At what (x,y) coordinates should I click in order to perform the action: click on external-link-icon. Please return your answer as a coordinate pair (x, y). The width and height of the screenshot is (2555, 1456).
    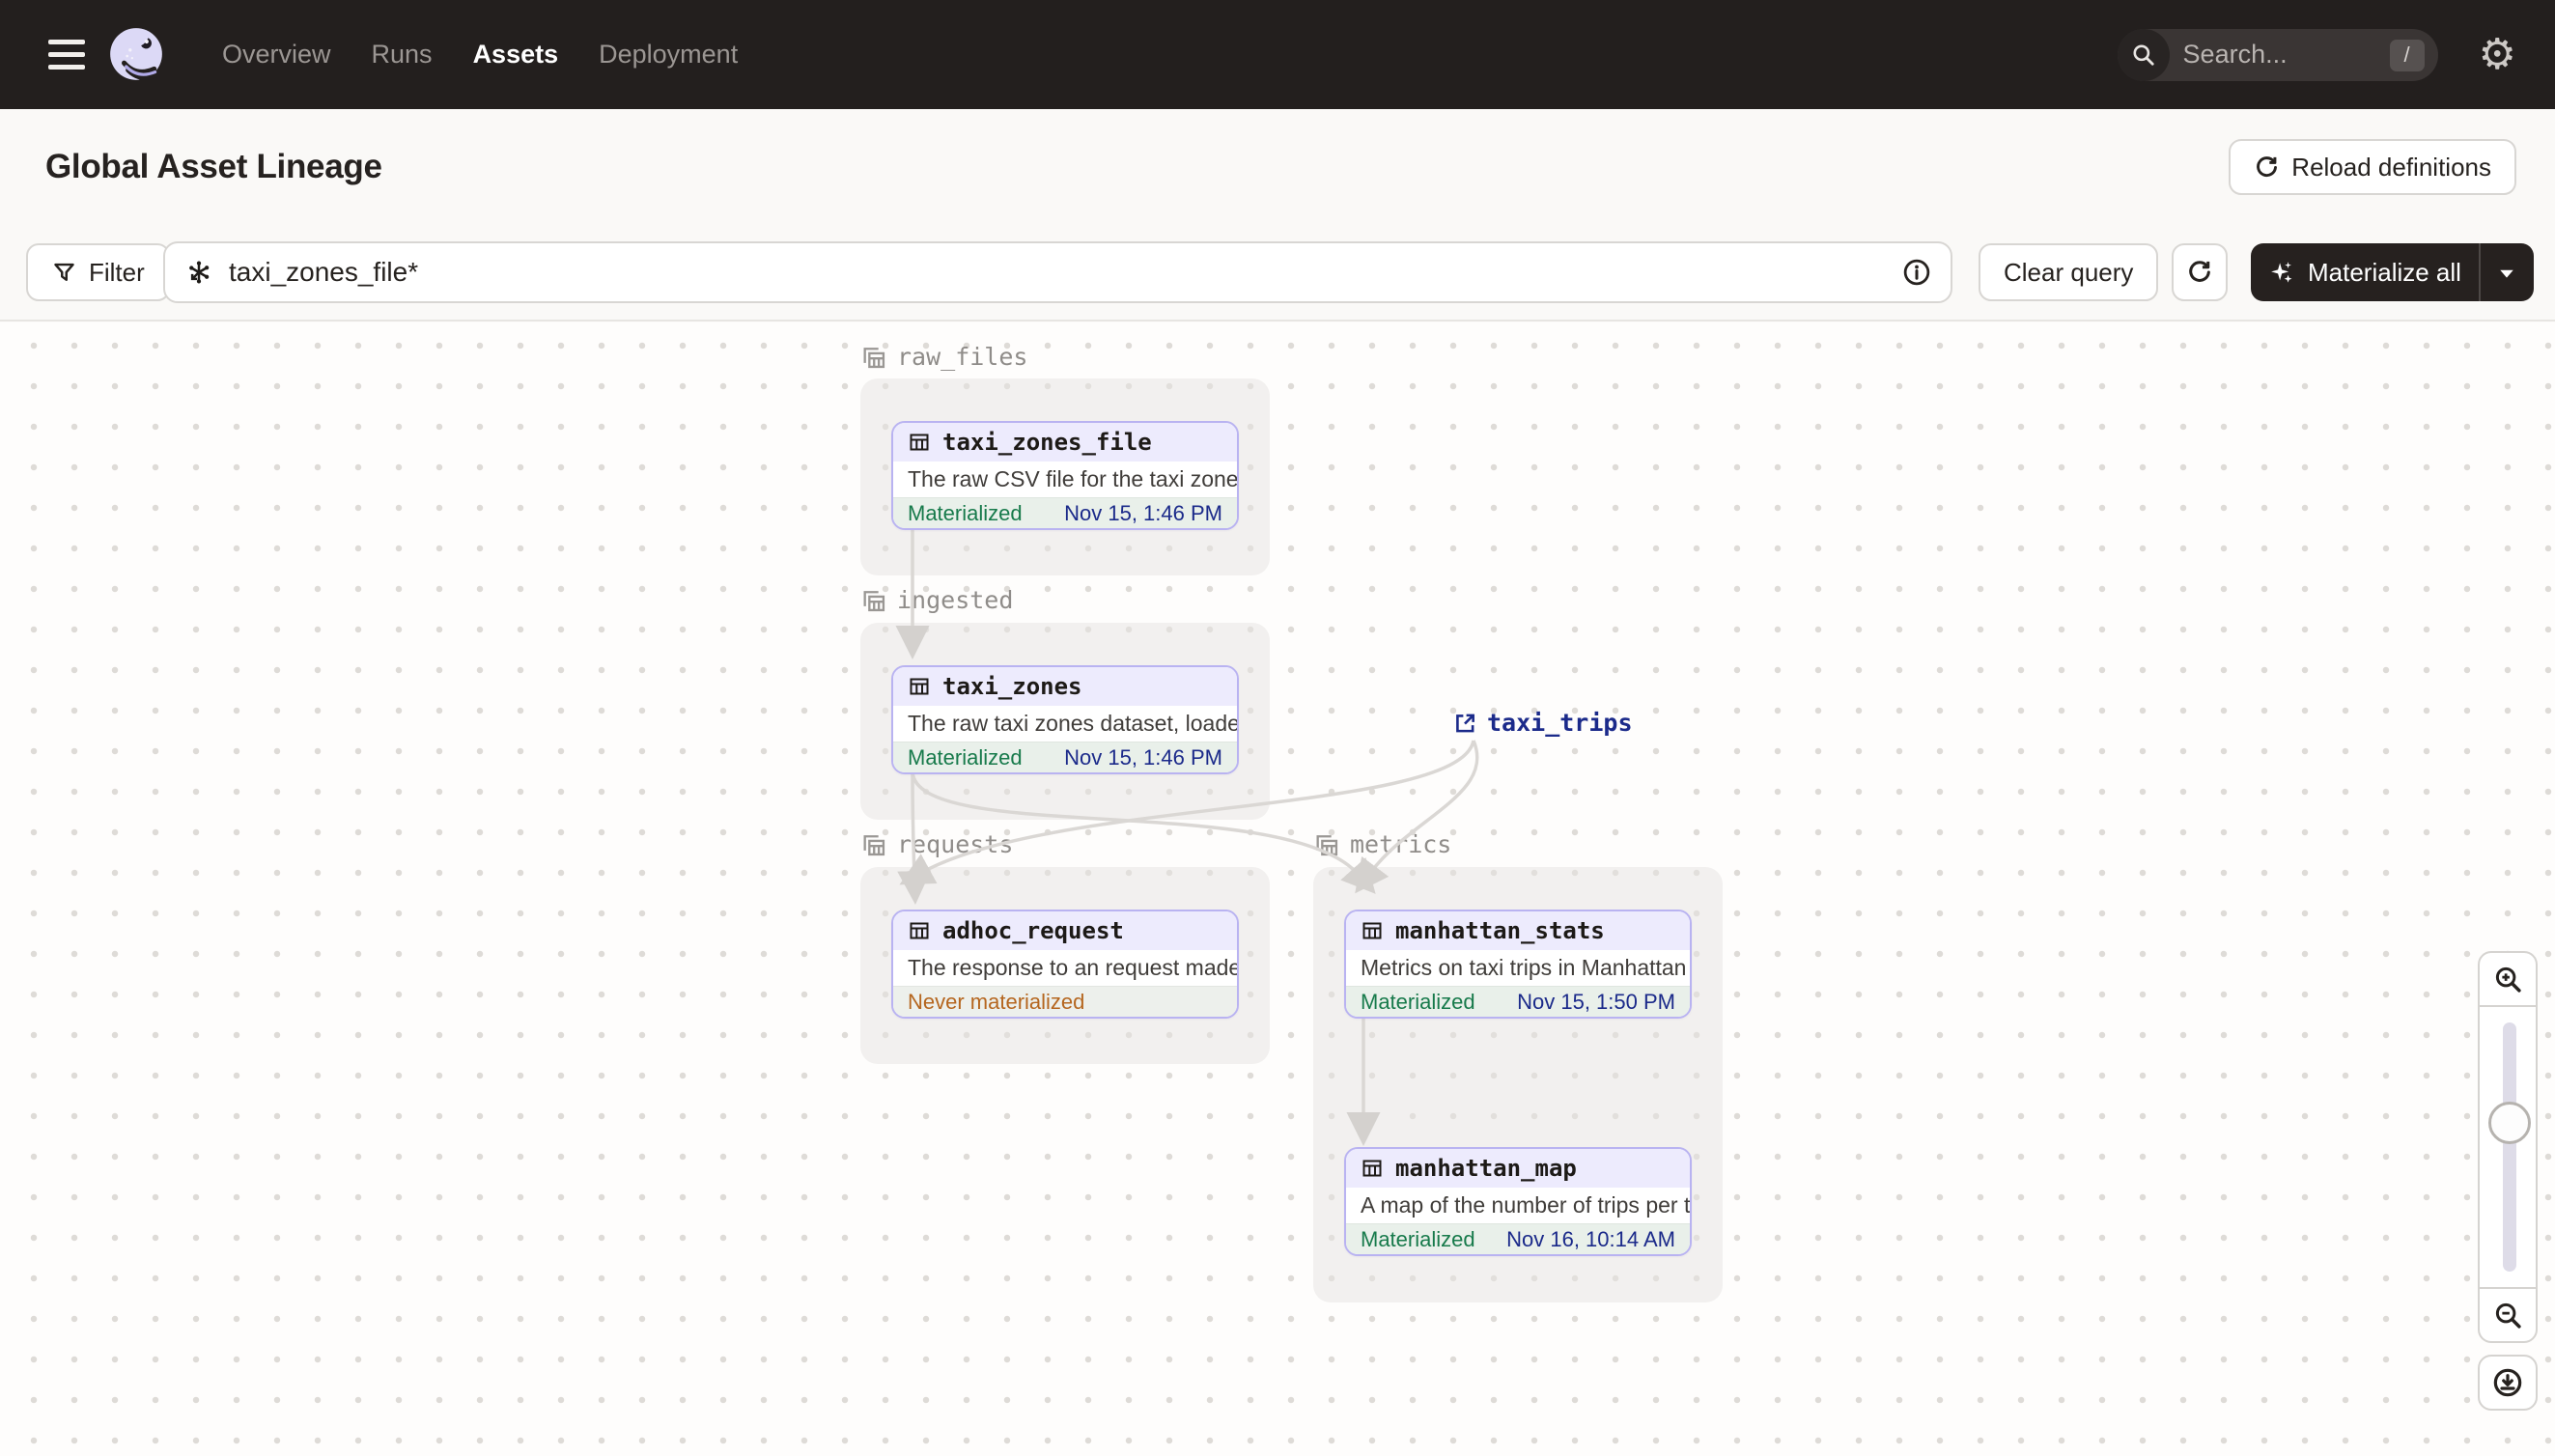
    Looking at the image, I should click on (1465, 723).